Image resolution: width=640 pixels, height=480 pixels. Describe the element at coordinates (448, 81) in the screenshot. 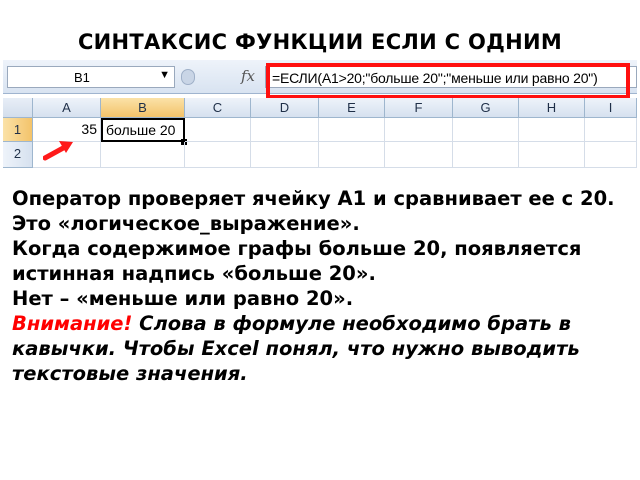

I see `formula-highlight-frame` at that location.